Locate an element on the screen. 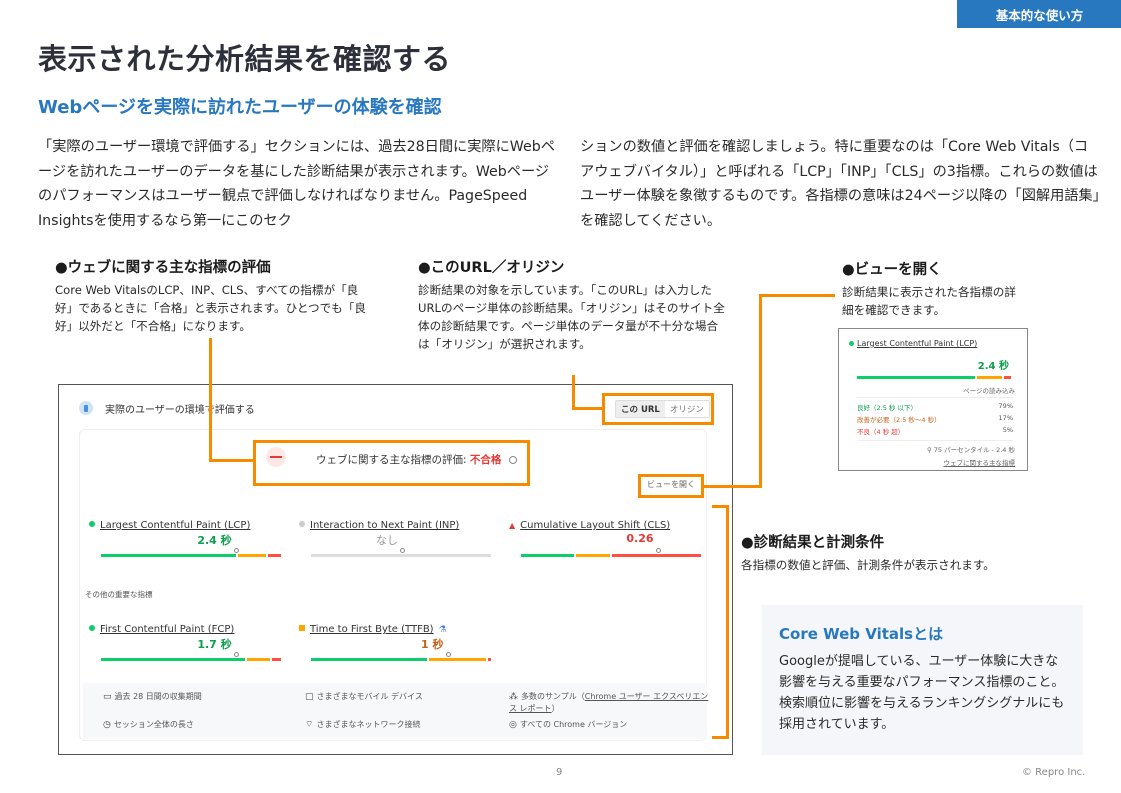  highlight-toggle is located at coordinates (658, 409).